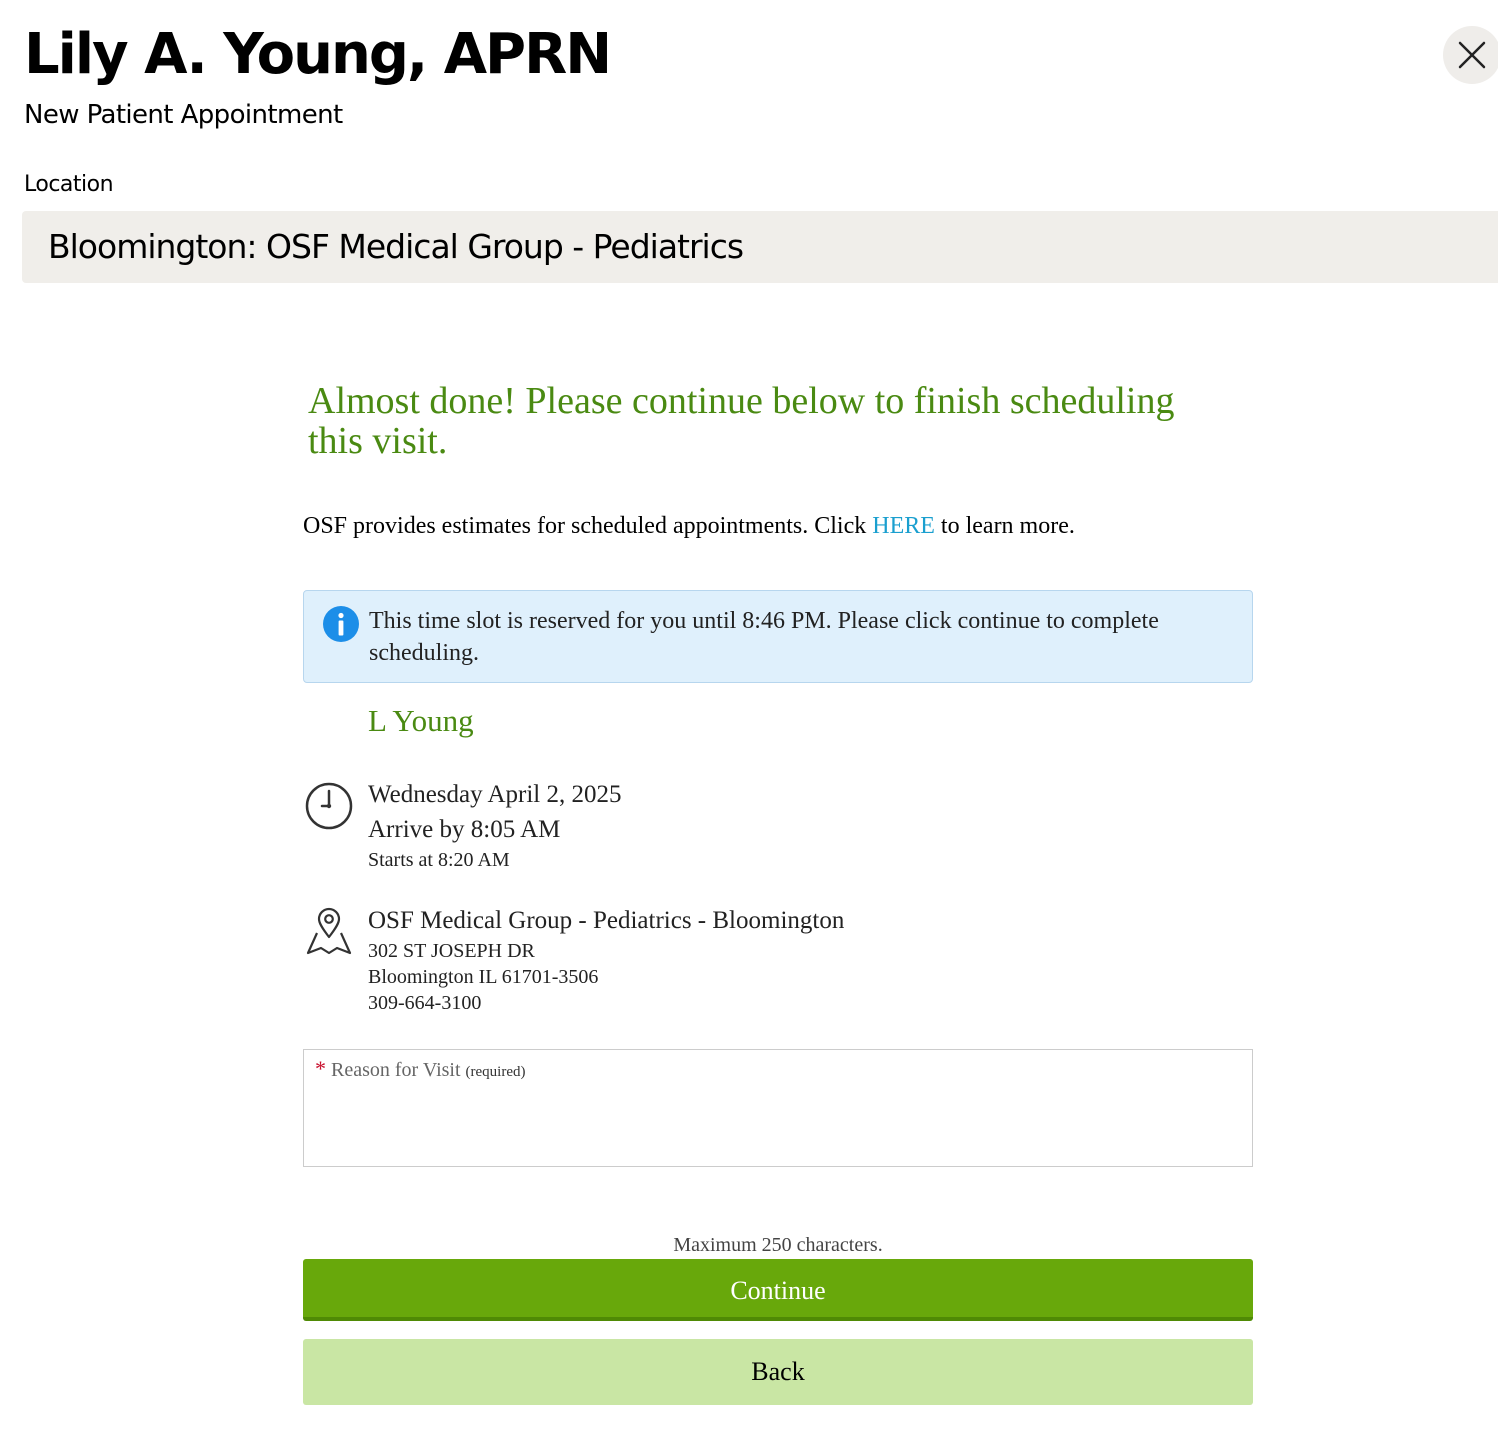  I want to click on required-note: (required), so click(495, 1072).